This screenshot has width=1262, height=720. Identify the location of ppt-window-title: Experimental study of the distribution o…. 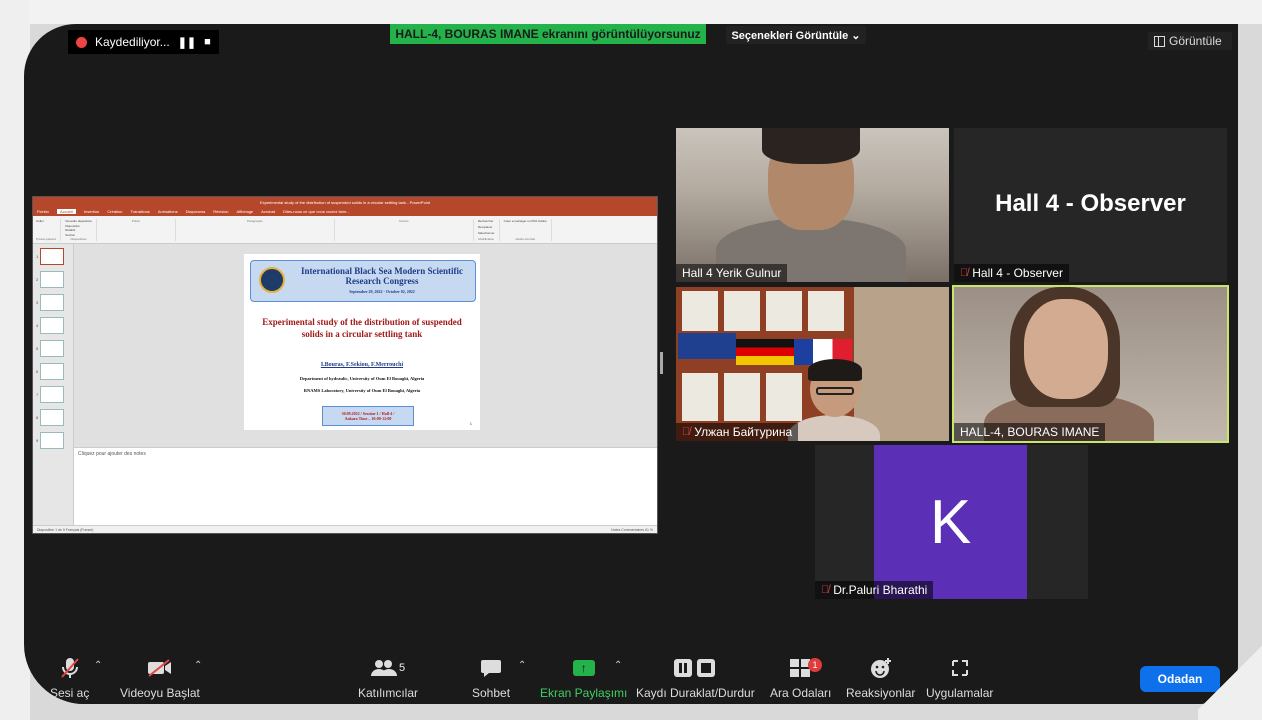
(345, 202).